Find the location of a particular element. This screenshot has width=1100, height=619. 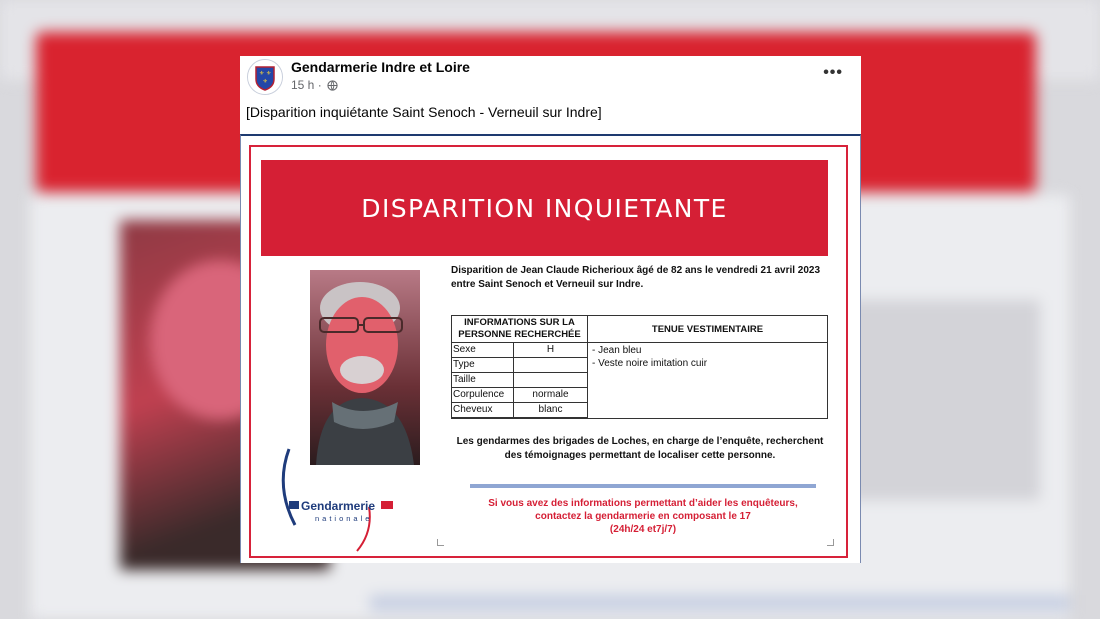

page-avatar: ⚜ ⚜ ⚜ is located at coordinates (265, 77).